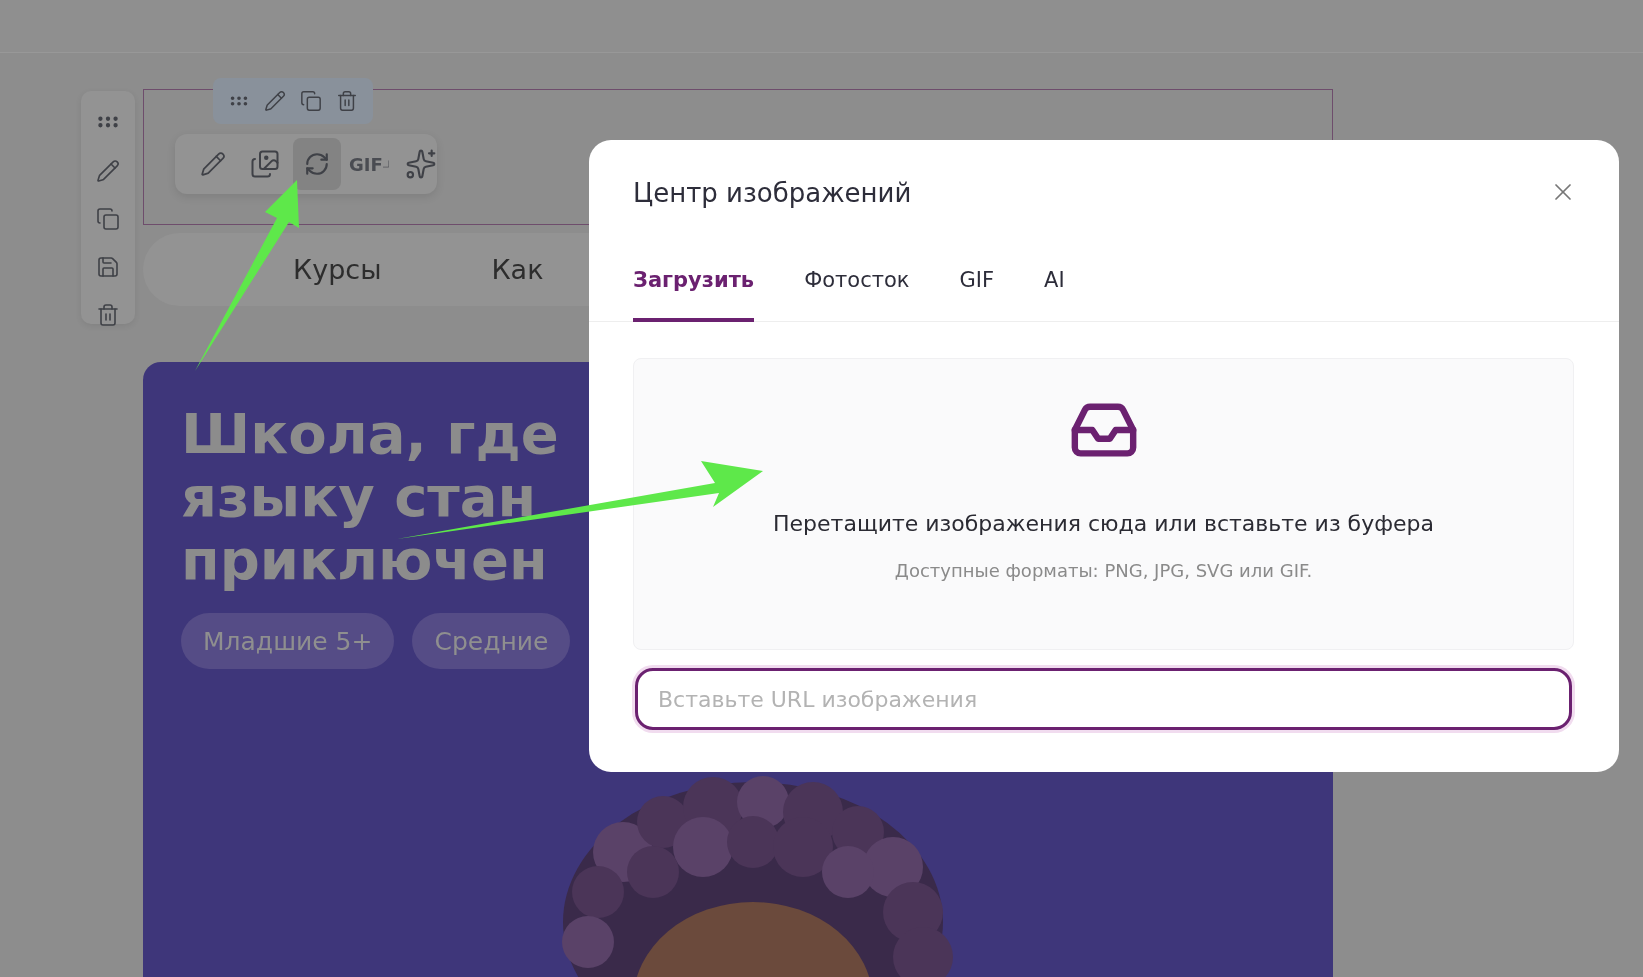 The height and width of the screenshot is (977, 1643). What do you see at coordinates (517, 269) in the screenshot?
I see `nav-link: Как` at bounding box center [517, 269].